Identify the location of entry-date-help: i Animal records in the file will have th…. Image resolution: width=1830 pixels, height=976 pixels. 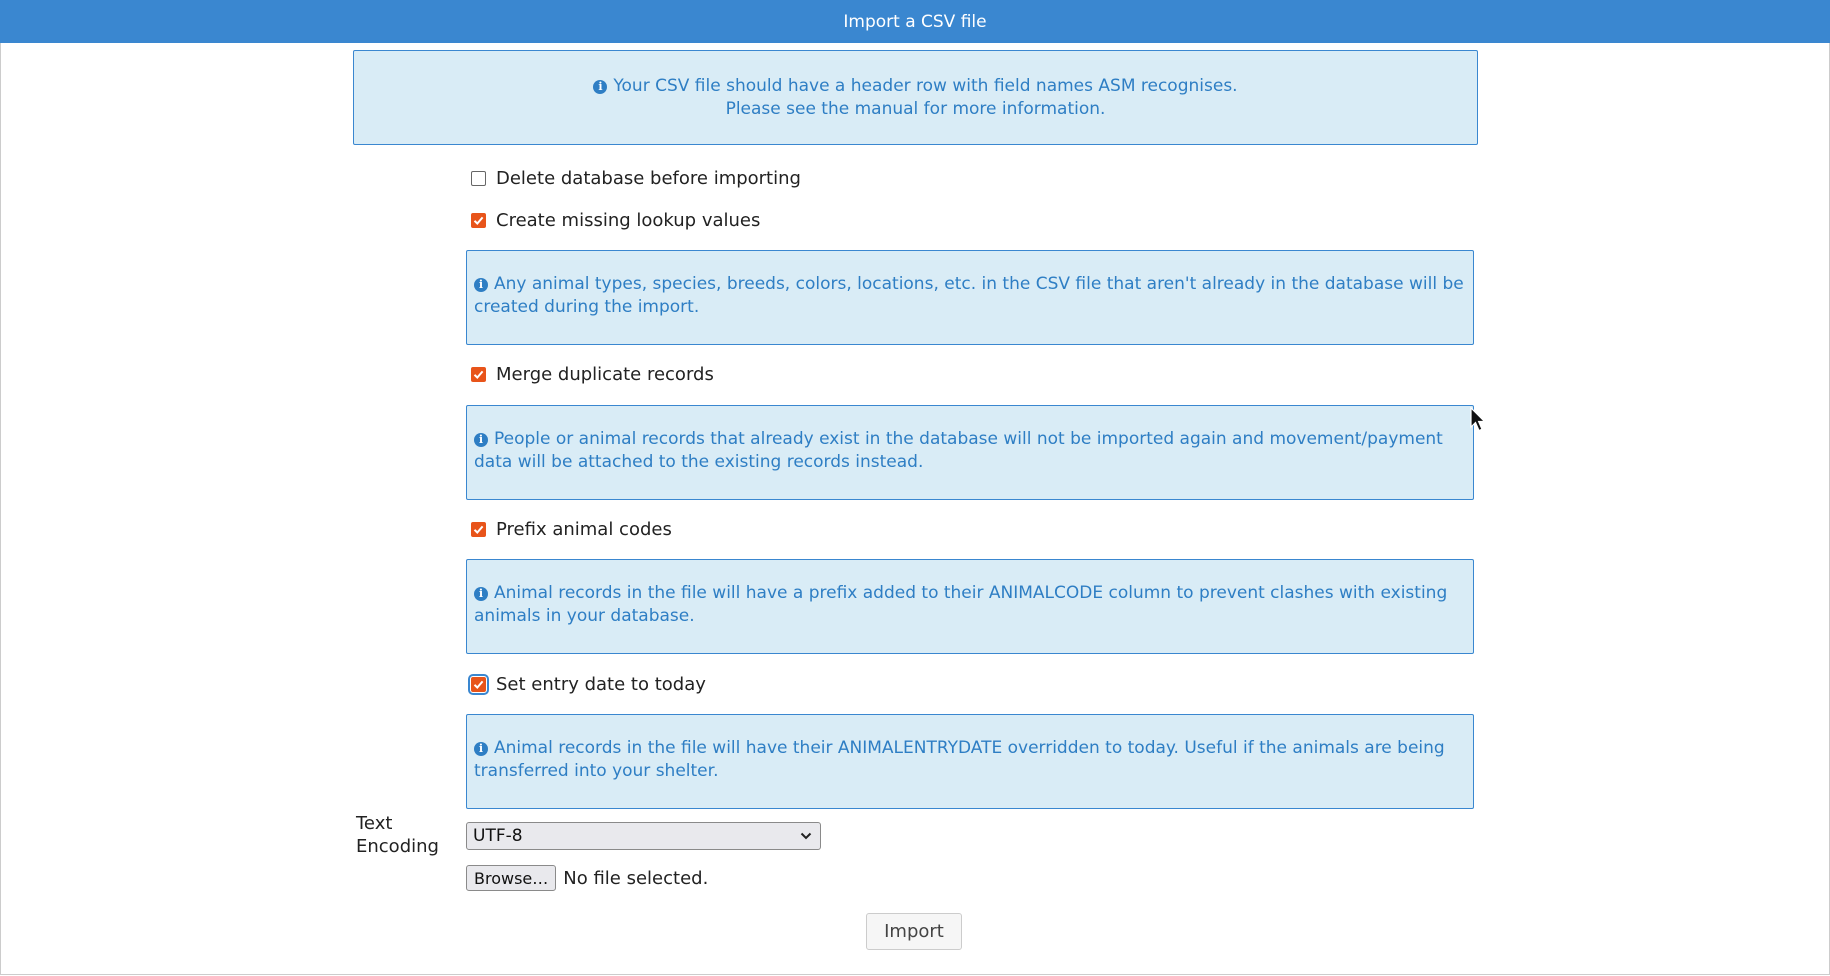
(970, 761).